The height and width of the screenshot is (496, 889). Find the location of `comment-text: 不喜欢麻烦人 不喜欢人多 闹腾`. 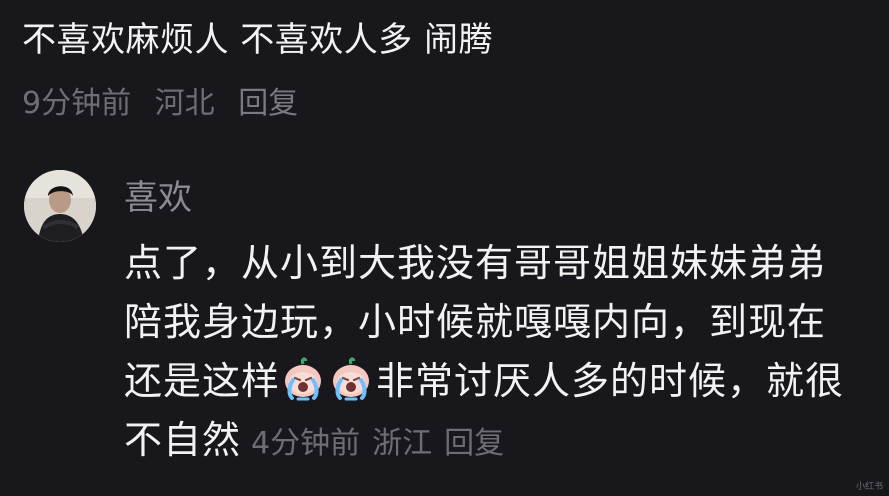

comment-text: 不喜欢麻烦人 不喜欢人多 闹腾 is located at coordinates (258, 40).